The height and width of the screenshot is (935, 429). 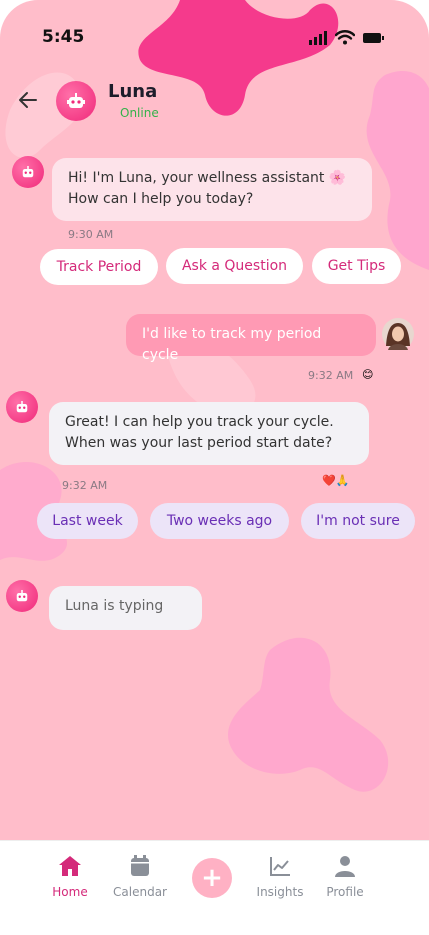 What do you see at coordinates (70, 877) in the screenshot?
I see `nav-home: Home` at bounding box center [70, 877].